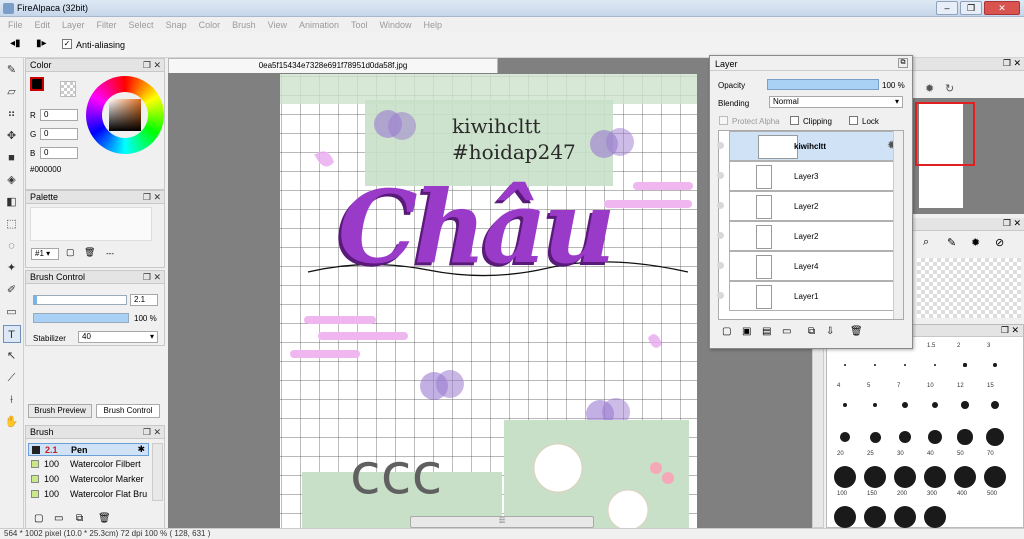  Describe the element at coordinates (1002, 8) in the screenshot. I see `close-button: ✕` at that location.